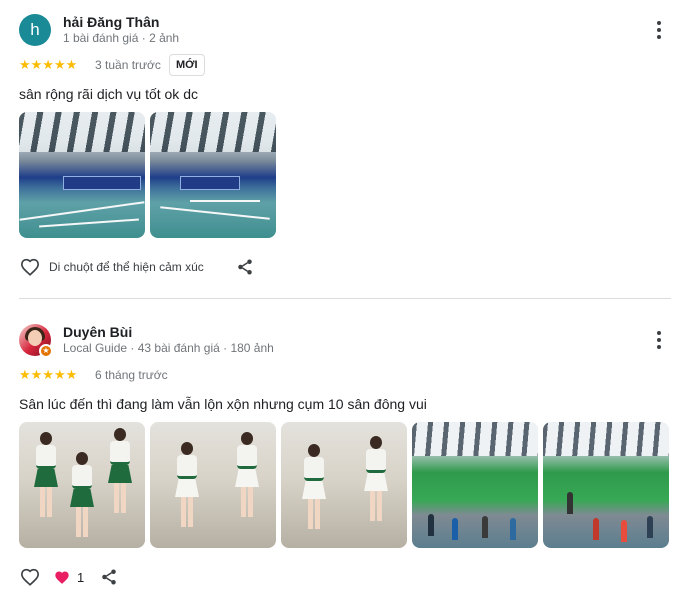 The height and width of the screenshot is (600, 690). I want to click on review-divider, so click(345, 298).